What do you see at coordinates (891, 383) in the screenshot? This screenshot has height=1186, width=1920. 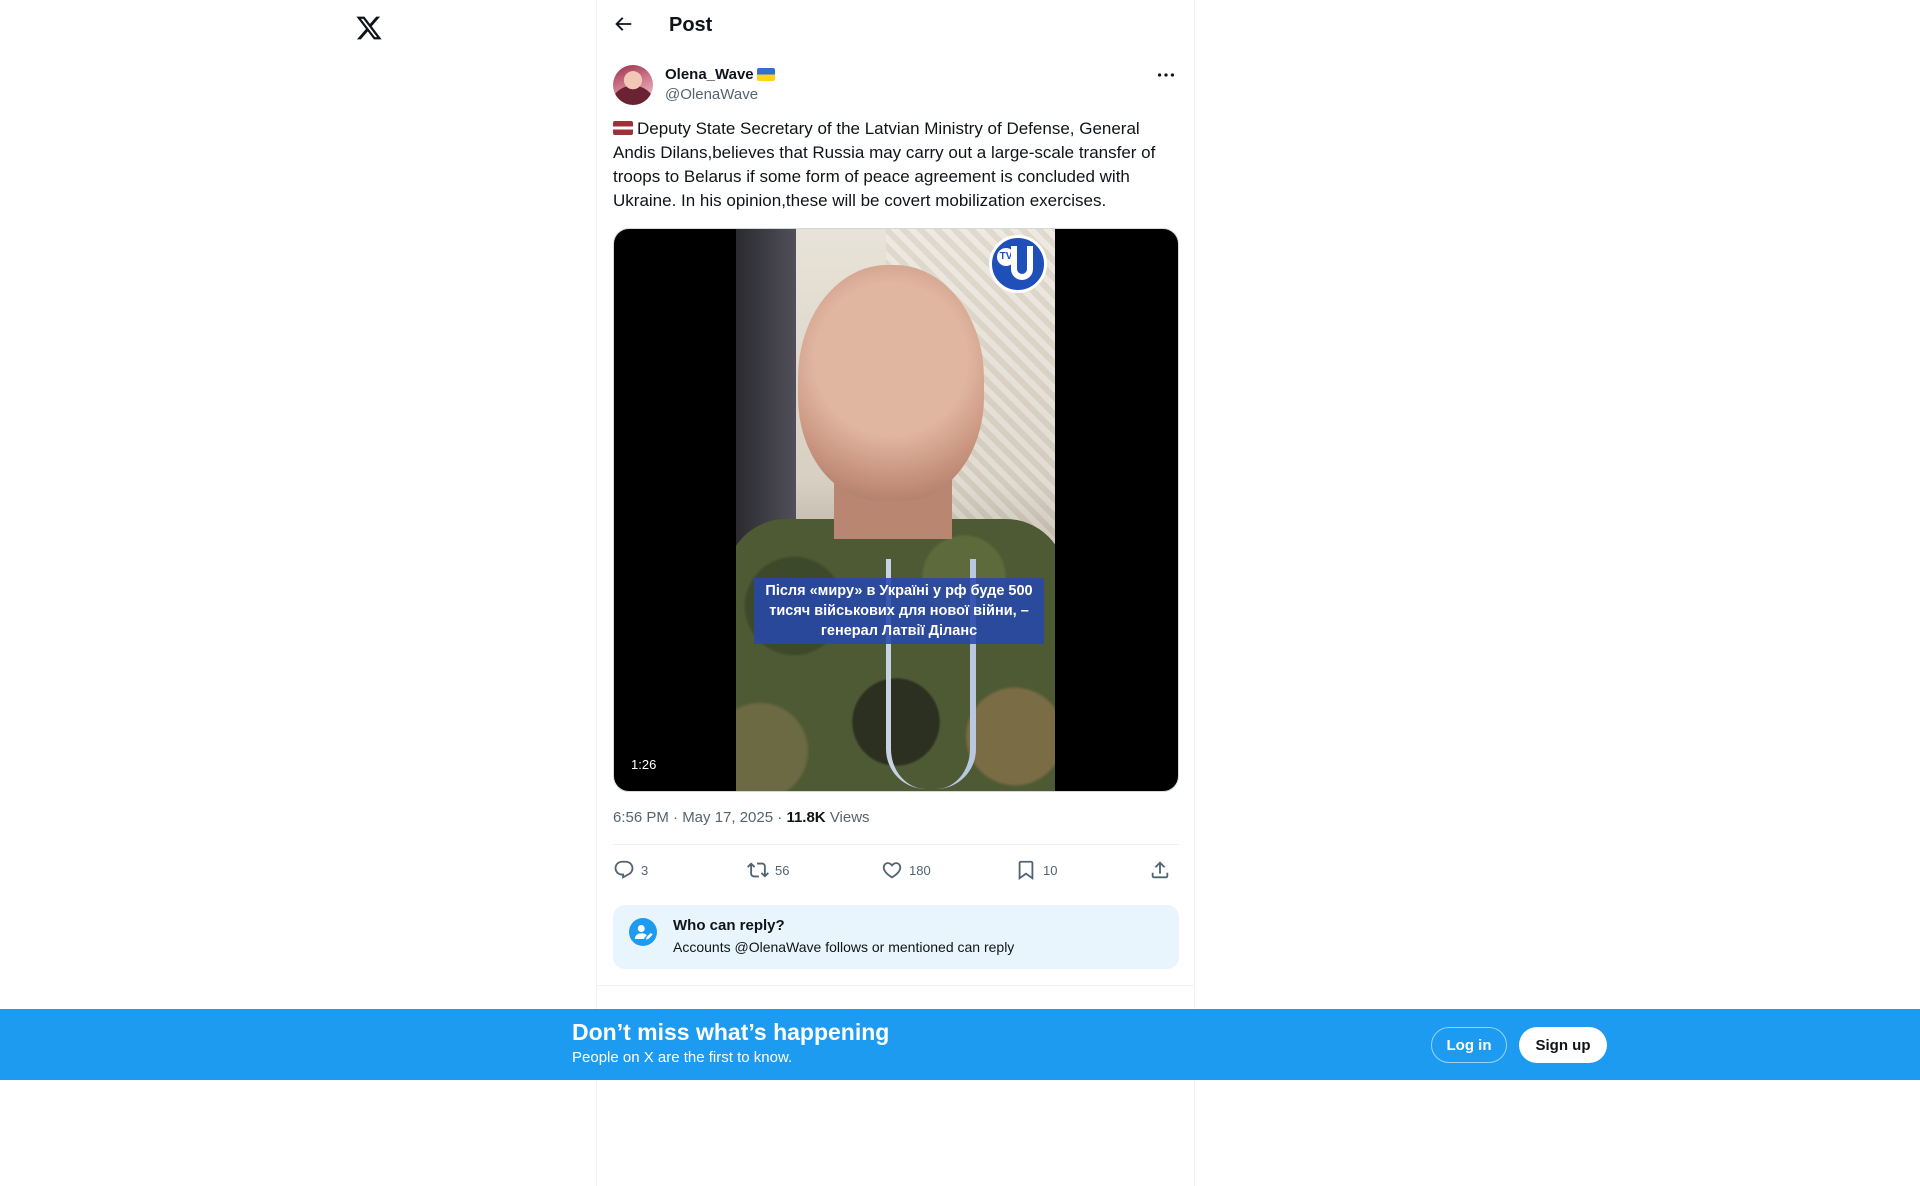 I see `video-figure-head` at bounding box center [891, 383].